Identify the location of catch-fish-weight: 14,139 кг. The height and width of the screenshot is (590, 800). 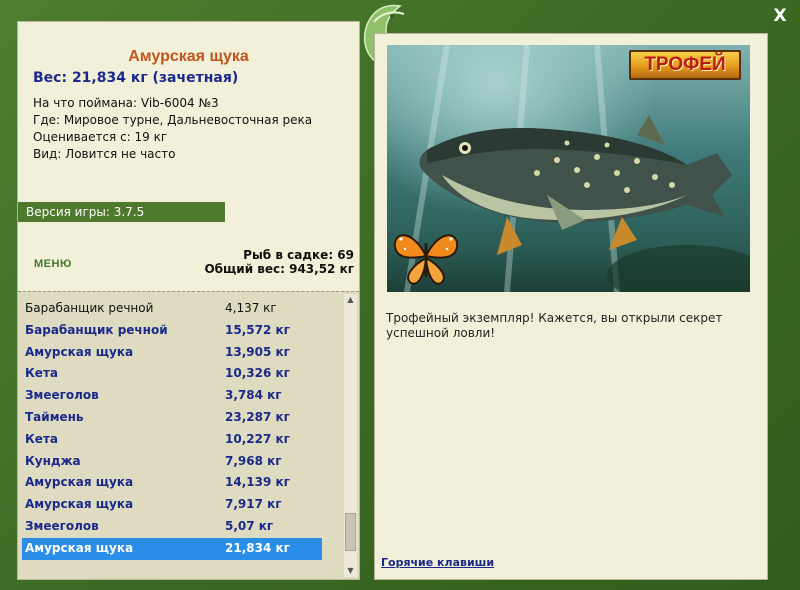
(257, 482).